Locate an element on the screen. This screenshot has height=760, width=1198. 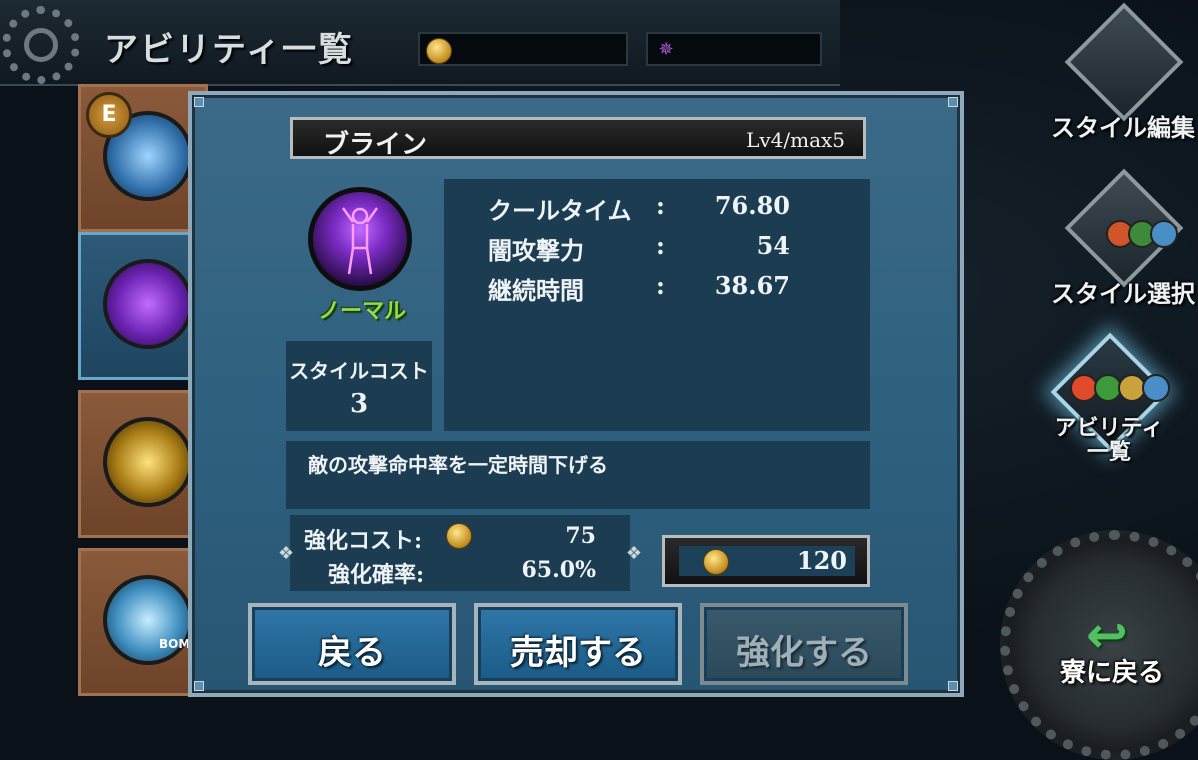
gold-currency-display is located at coordinates (523, 49).